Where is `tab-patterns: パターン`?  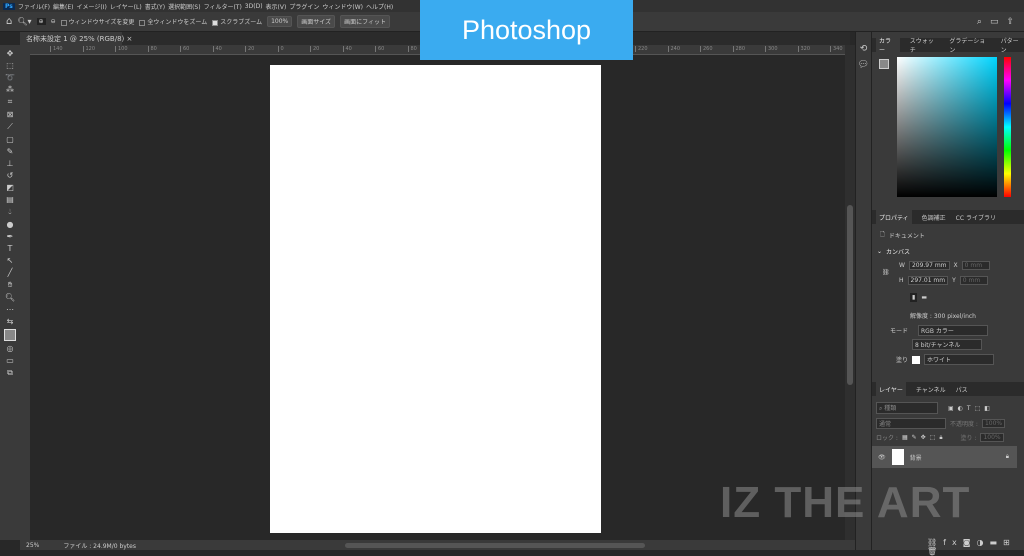 tab-patterns: パターン is located at coordinates (1012, 45).